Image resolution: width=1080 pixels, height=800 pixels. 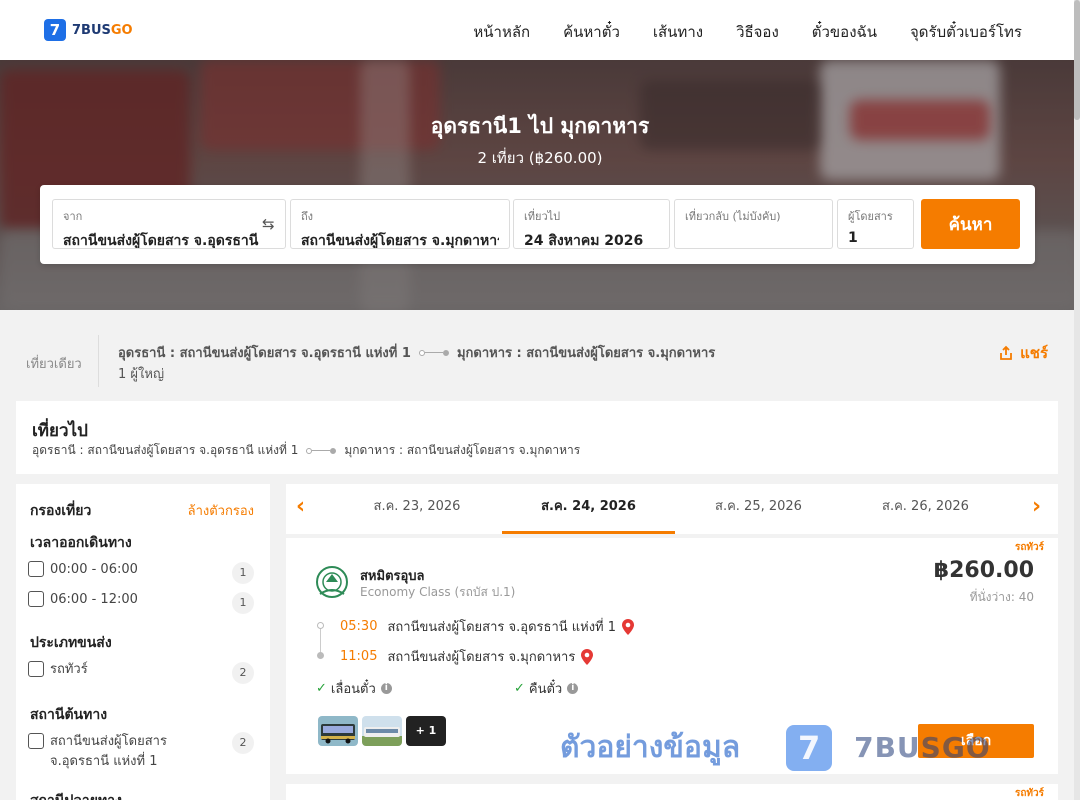 I want to click on logo-name-suffix: GO, so click(x=121, y=30).